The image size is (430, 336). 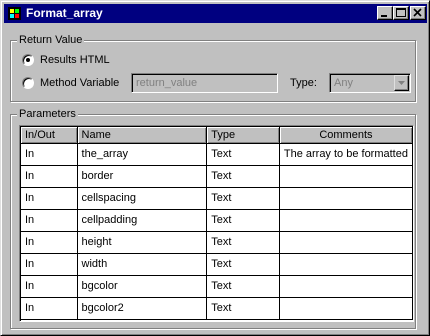 I want to click on chevron-down-icon, so click(x=401, y=83).